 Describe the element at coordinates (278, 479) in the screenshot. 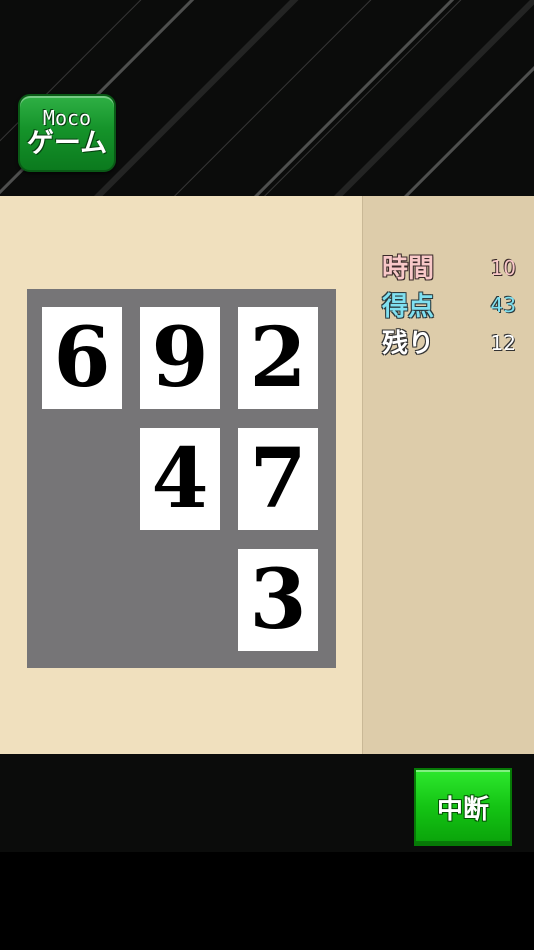

I see `tile-7: 7` at that location.